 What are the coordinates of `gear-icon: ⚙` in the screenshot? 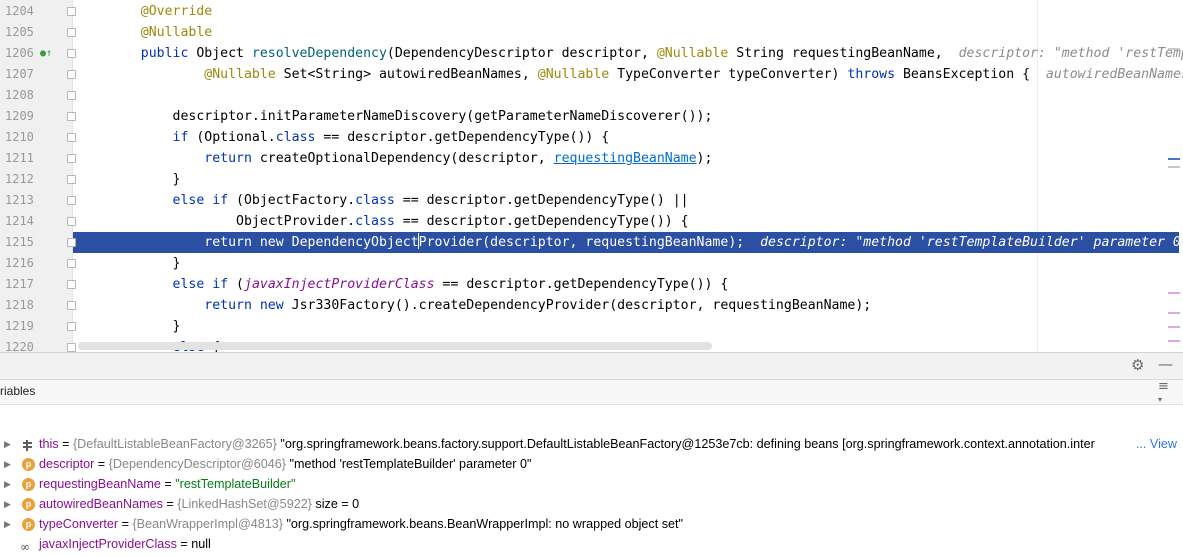 It's located at (1137, 365).